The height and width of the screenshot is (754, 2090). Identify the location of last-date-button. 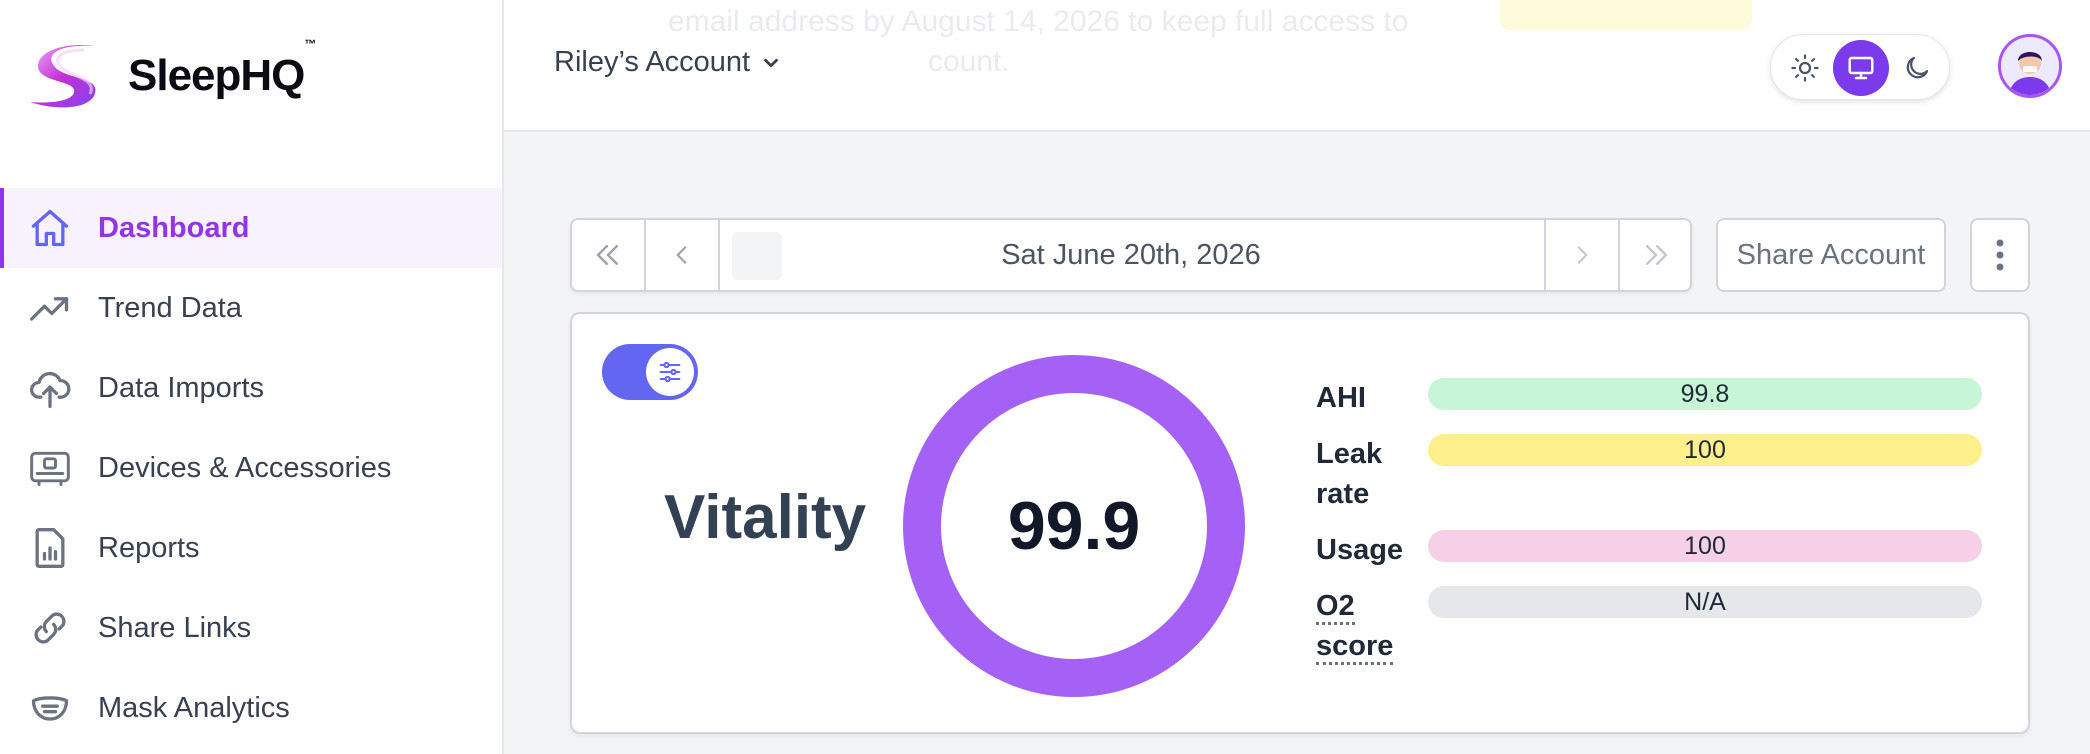
(1655, 255).